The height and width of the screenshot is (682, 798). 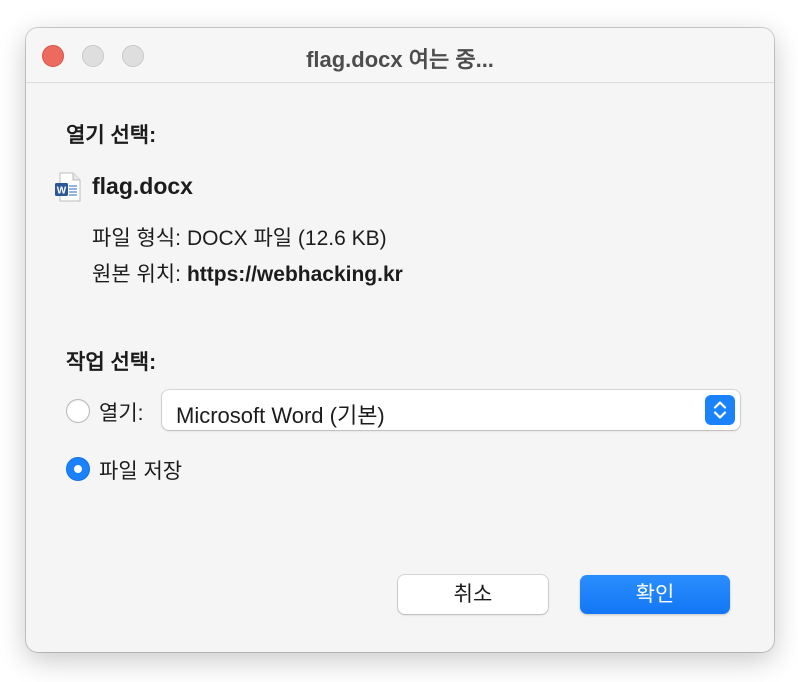 What do you see at coordinates (111, 135) in the screenshot?
I see `open-section-label: 열기 선택:` at bounding box center [111, 135].